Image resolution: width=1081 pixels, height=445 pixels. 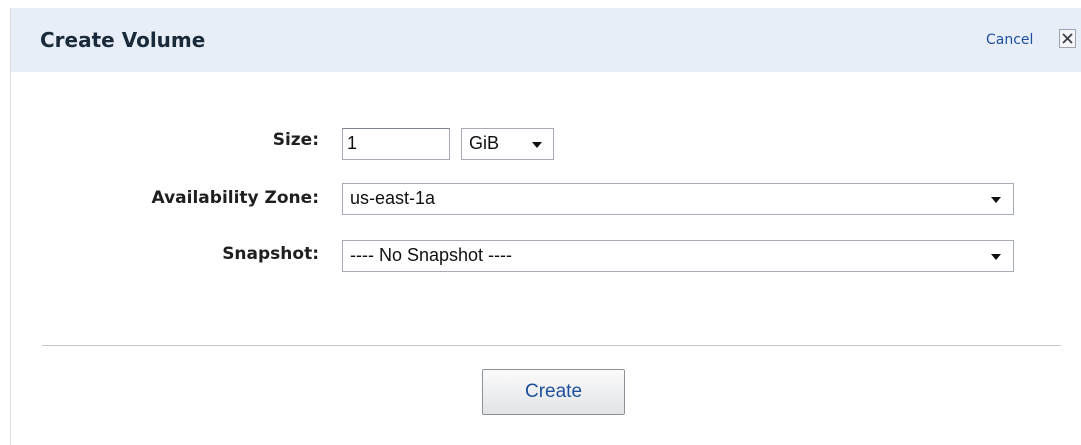 What do you see at coordinates (678, 199) in the screenshot?
I see `availability-zone-select: us-east-1a` at bounding box center [678, 199].